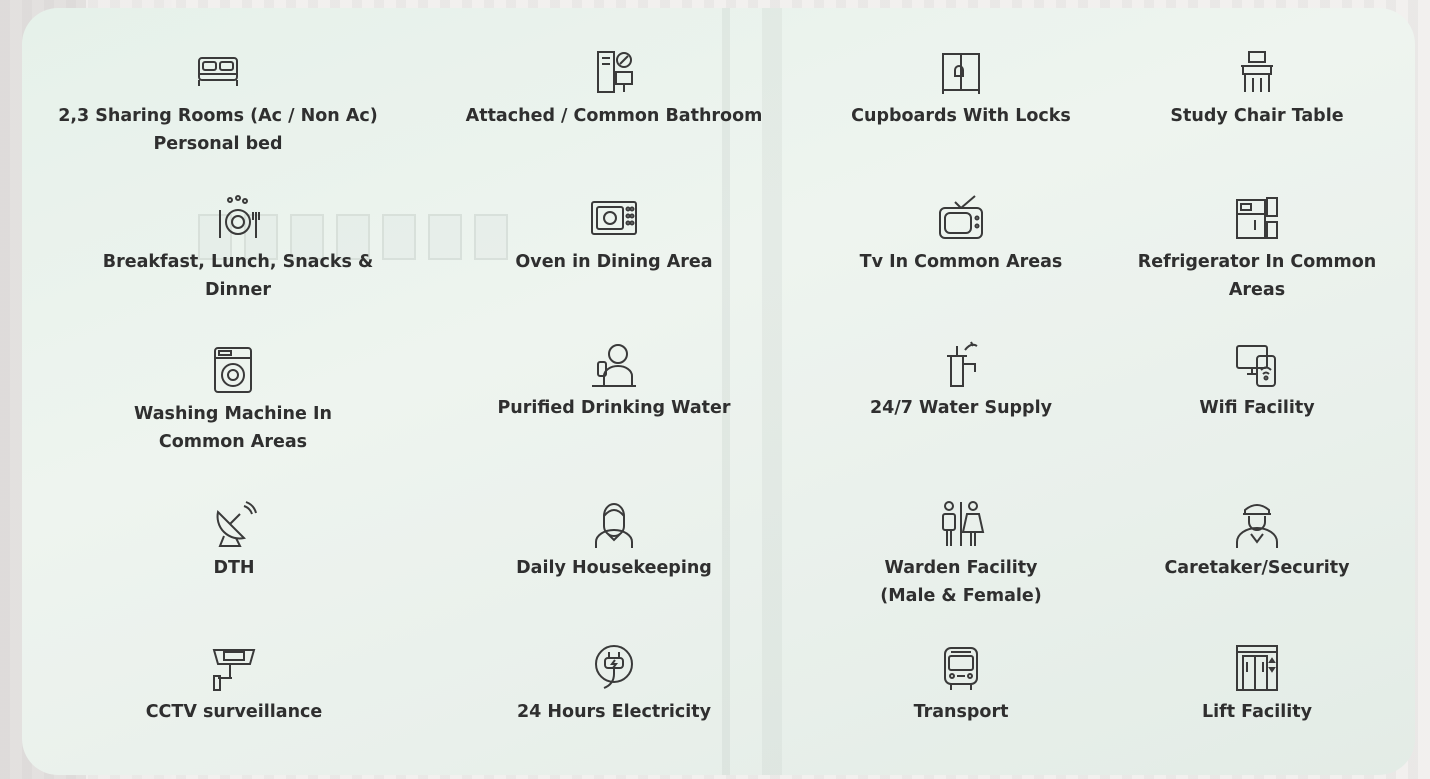 Image resolution: width=1430 pixels, height=779 pixels. I want to click on male-female-icon, so click(961, 524).